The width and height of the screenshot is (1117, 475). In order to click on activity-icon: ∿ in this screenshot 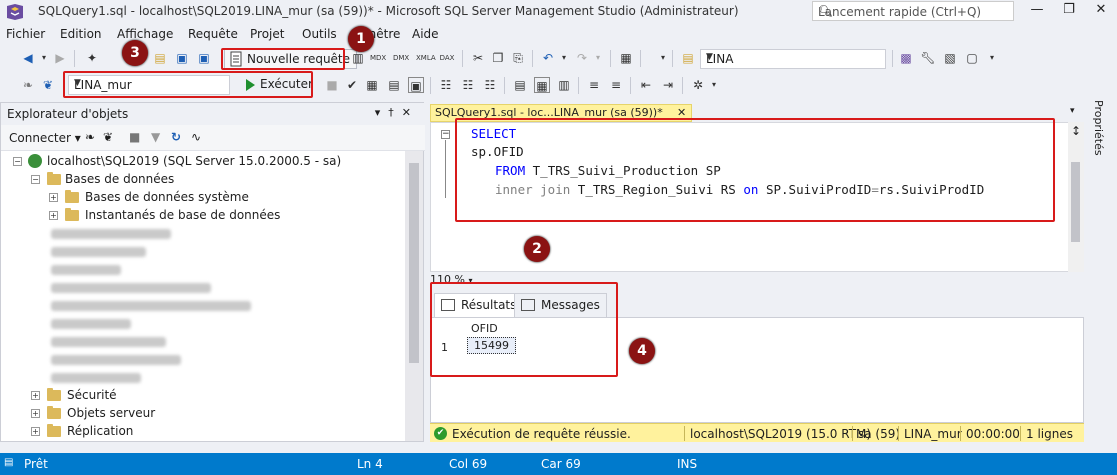, I will do `click(196, 137)`.